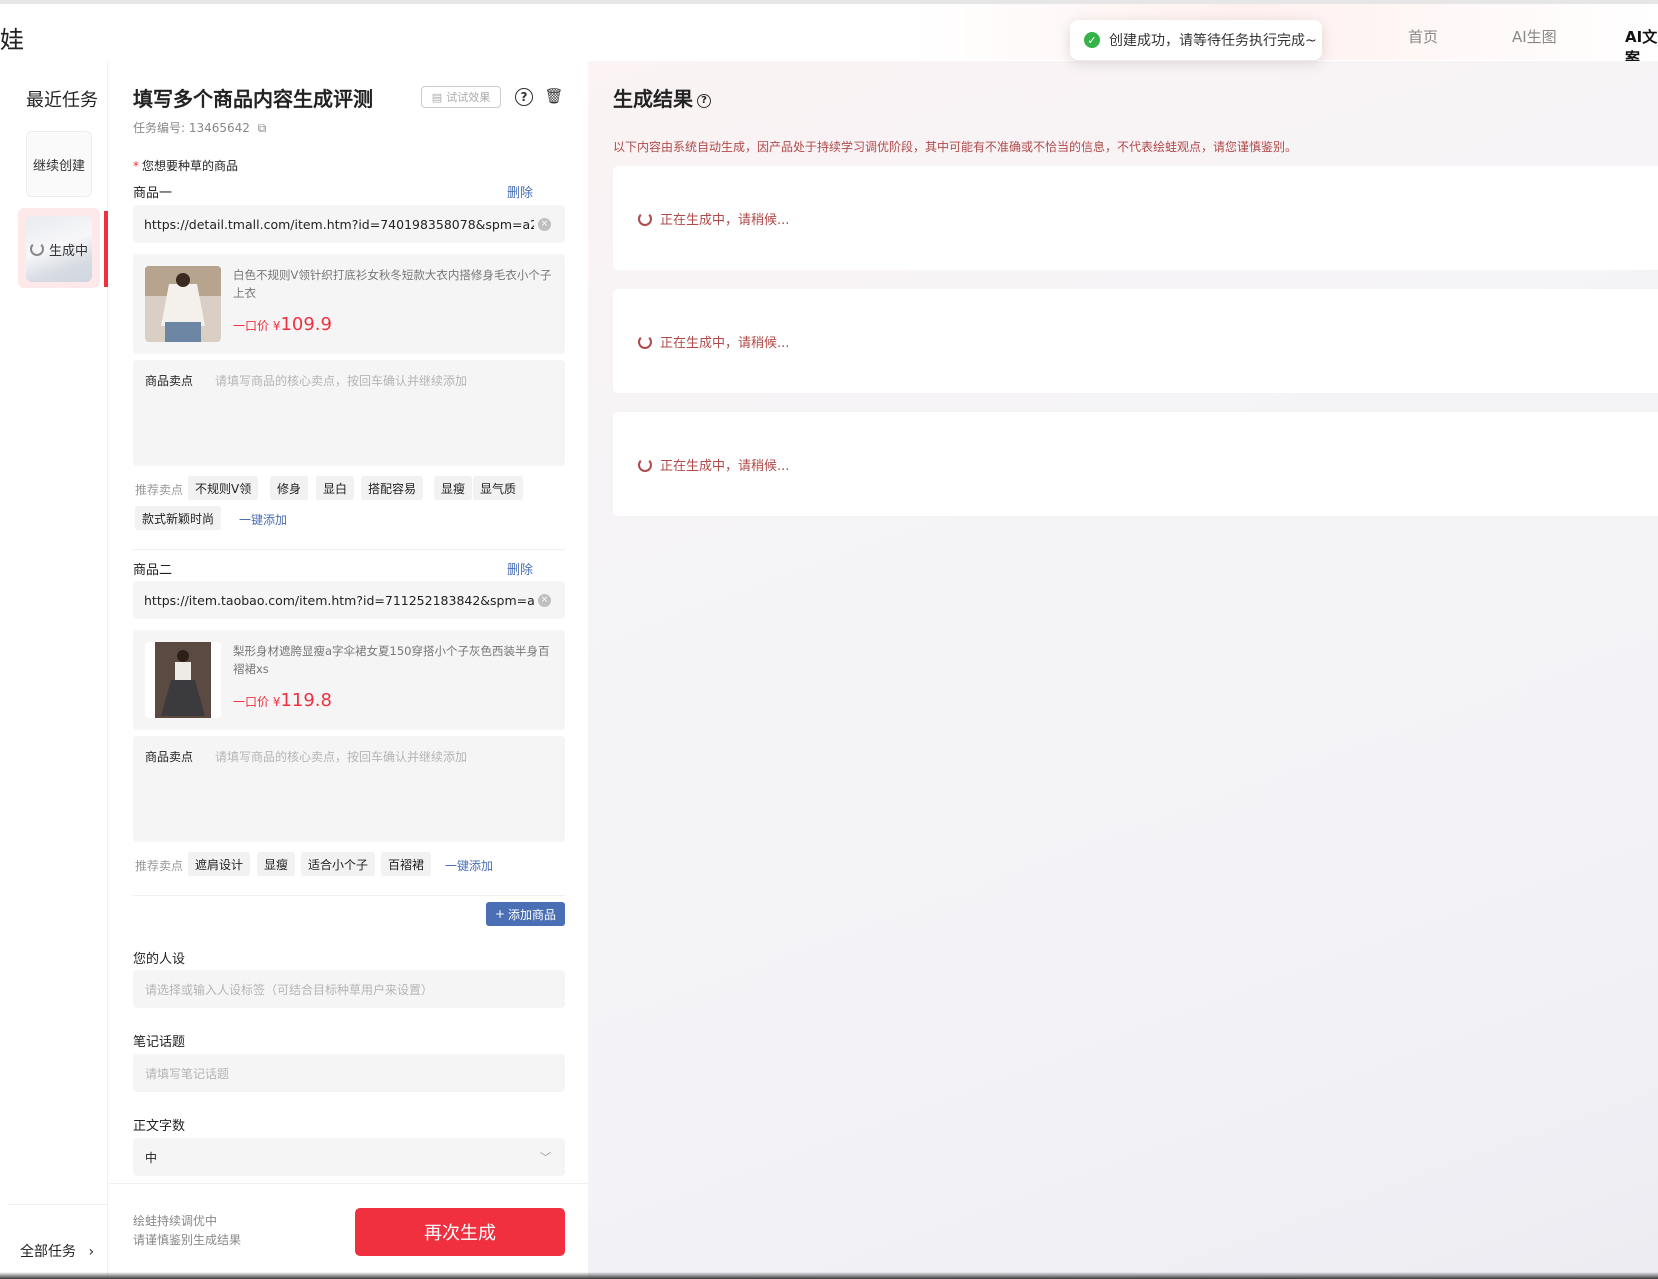 The image size is (1658, 1279). Describe the element at coordinates (460, 1232) in the screenshot. I see `regenerate-button: 再次生成` at that location.